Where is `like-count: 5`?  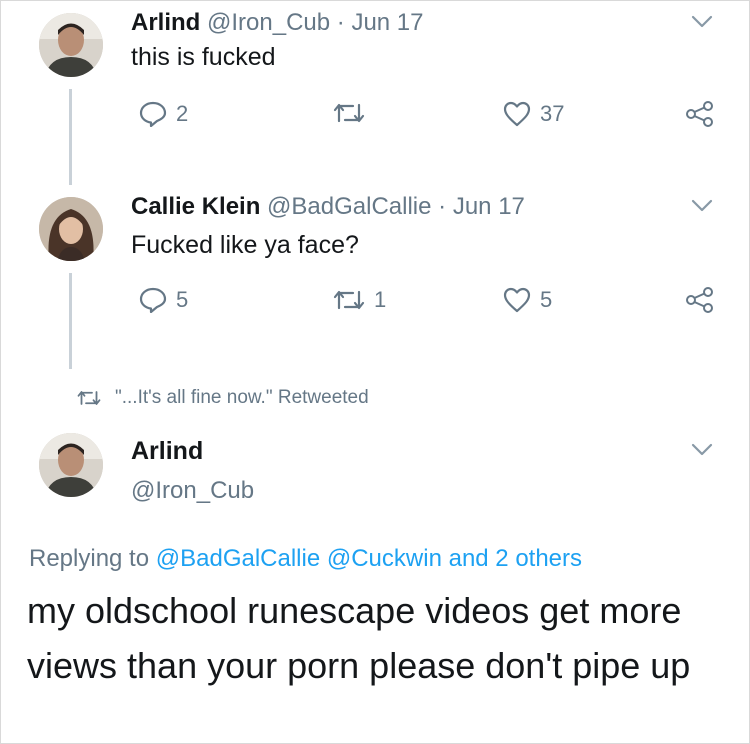 like-count: 5 is located at coordinates (546, 299).